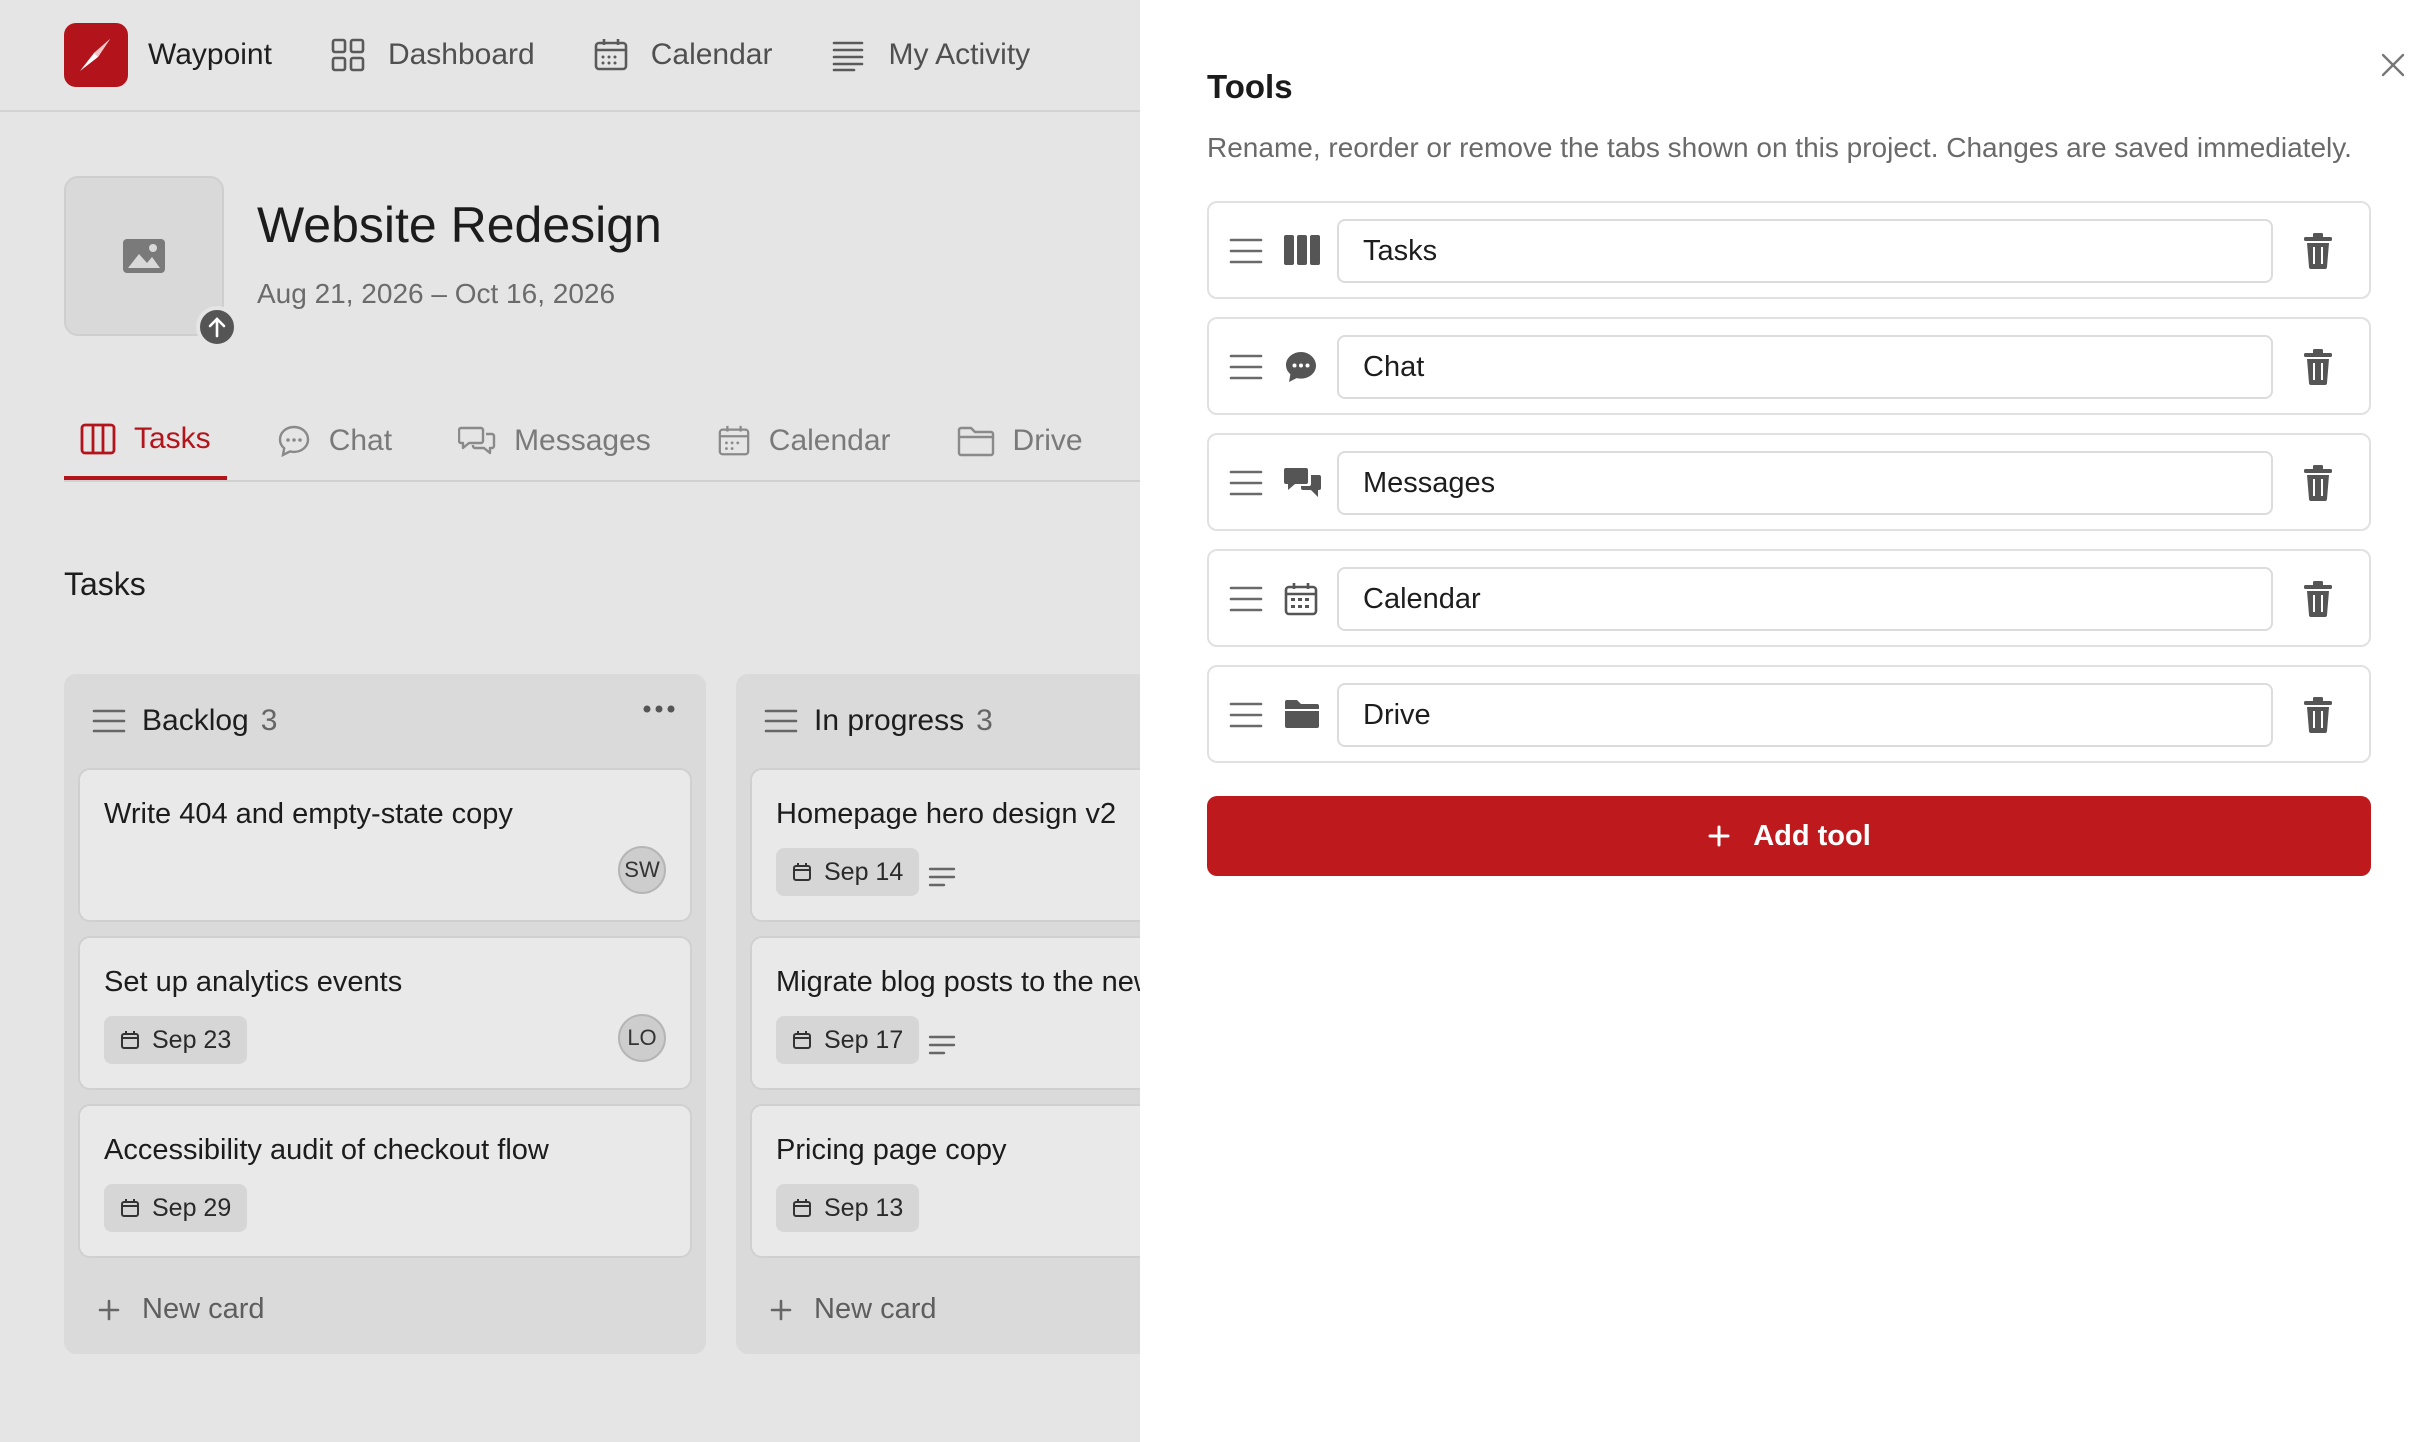  I want to click on close-button, so click(2393, 65).